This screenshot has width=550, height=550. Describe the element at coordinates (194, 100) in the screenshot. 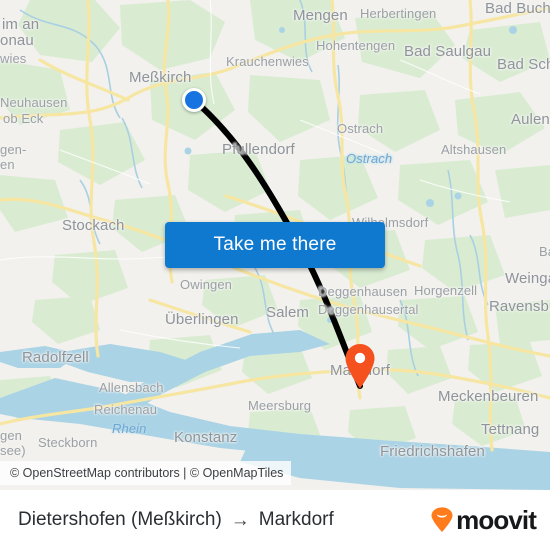

I see `origin-marker` at that location.